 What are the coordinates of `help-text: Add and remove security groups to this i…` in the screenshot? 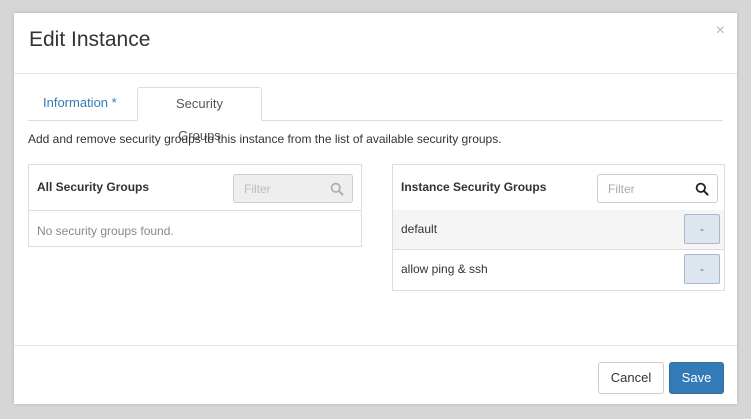 It's located at (265, 139).